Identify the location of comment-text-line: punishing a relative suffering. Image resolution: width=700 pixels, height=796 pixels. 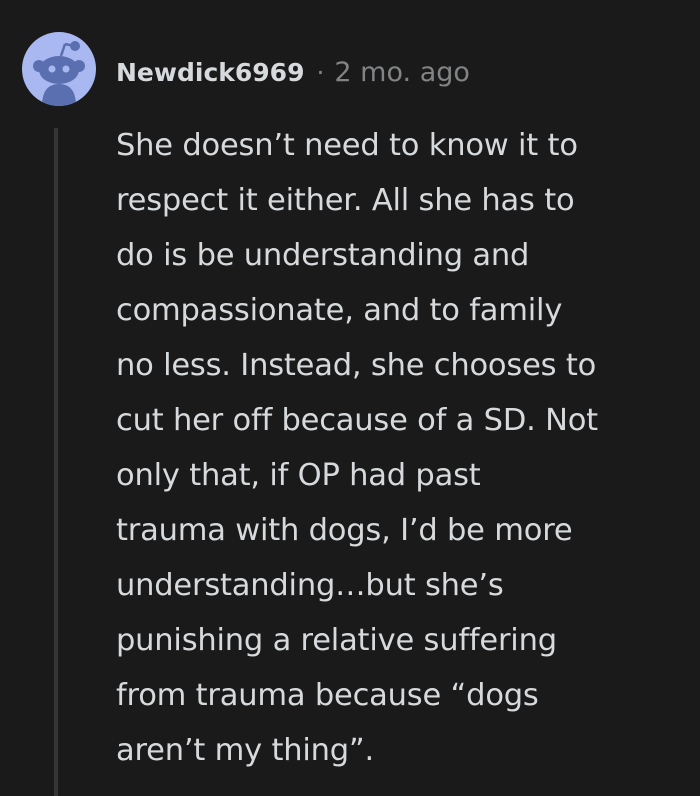
(336, 640).